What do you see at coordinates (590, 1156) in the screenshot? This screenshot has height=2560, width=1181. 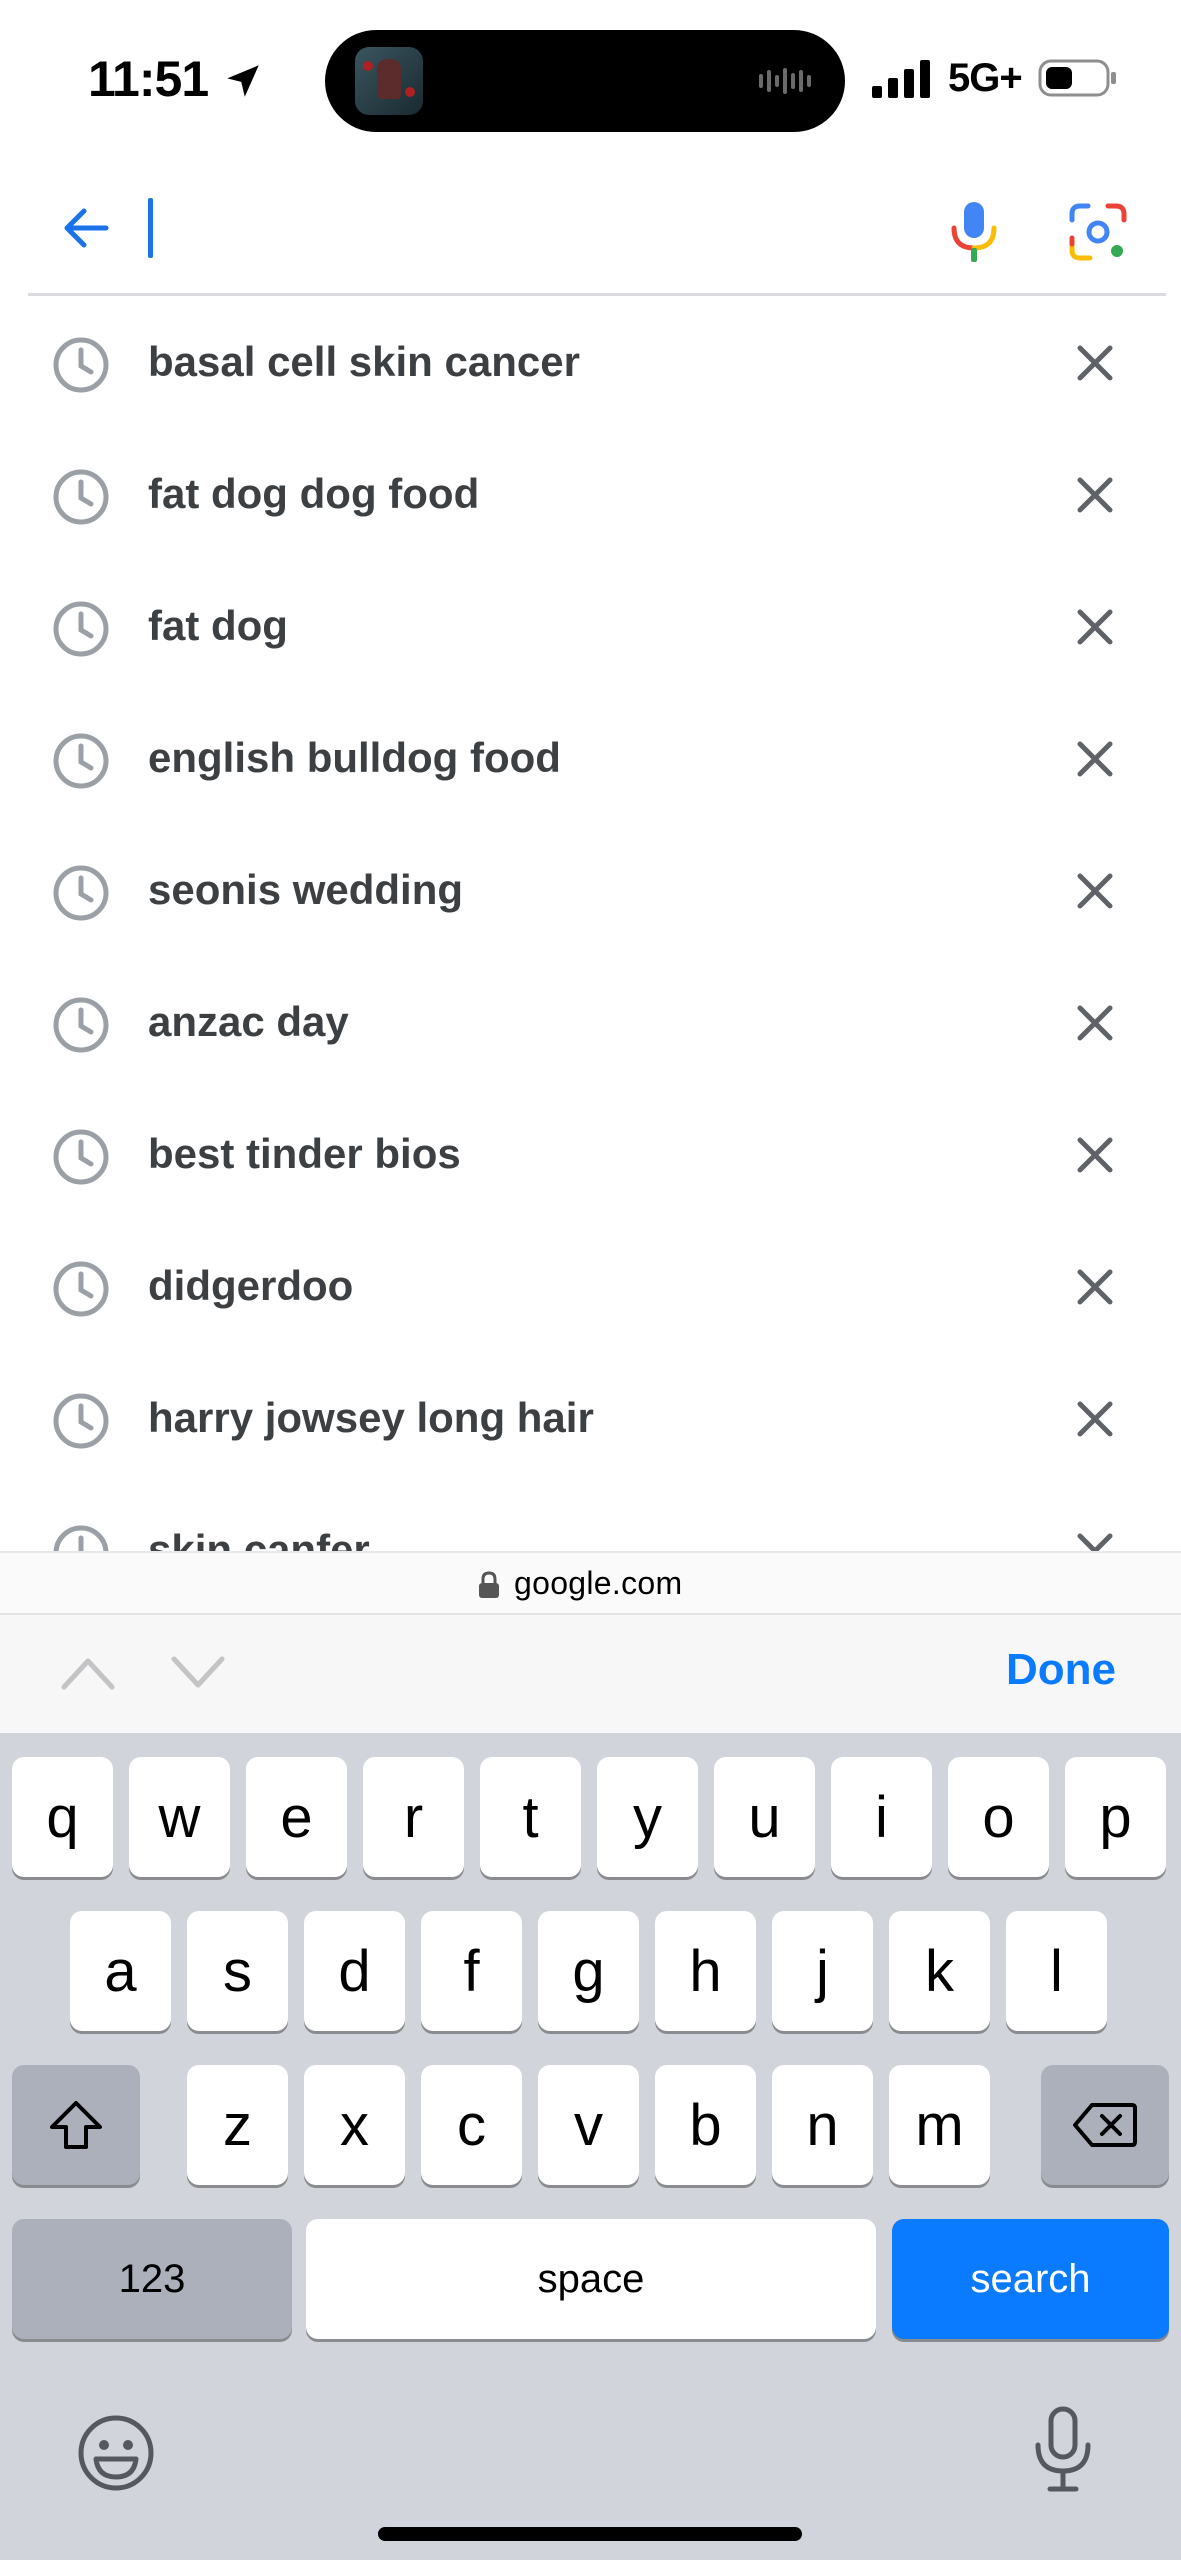 I see `suggestion-item: best tinder bios` at bounding box center [590, 1156].